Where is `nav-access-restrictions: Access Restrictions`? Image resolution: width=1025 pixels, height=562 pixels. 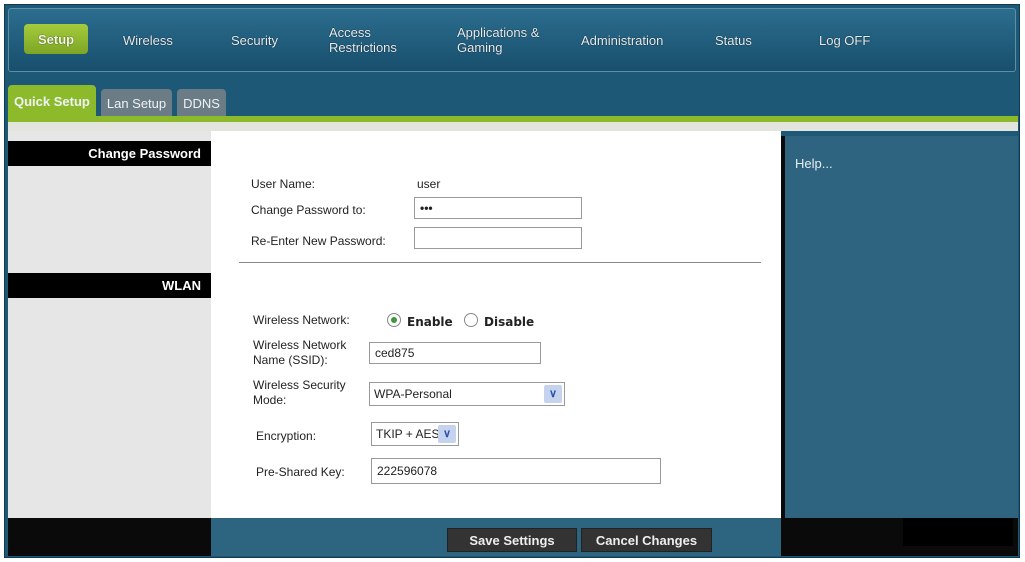 nav-access-restrictions: Access Restrictions is located at coordinates (369, 40).